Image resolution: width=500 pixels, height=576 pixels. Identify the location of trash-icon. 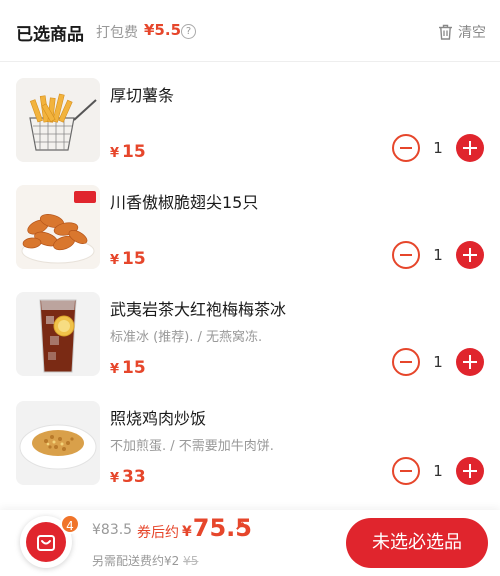
(445, 32).